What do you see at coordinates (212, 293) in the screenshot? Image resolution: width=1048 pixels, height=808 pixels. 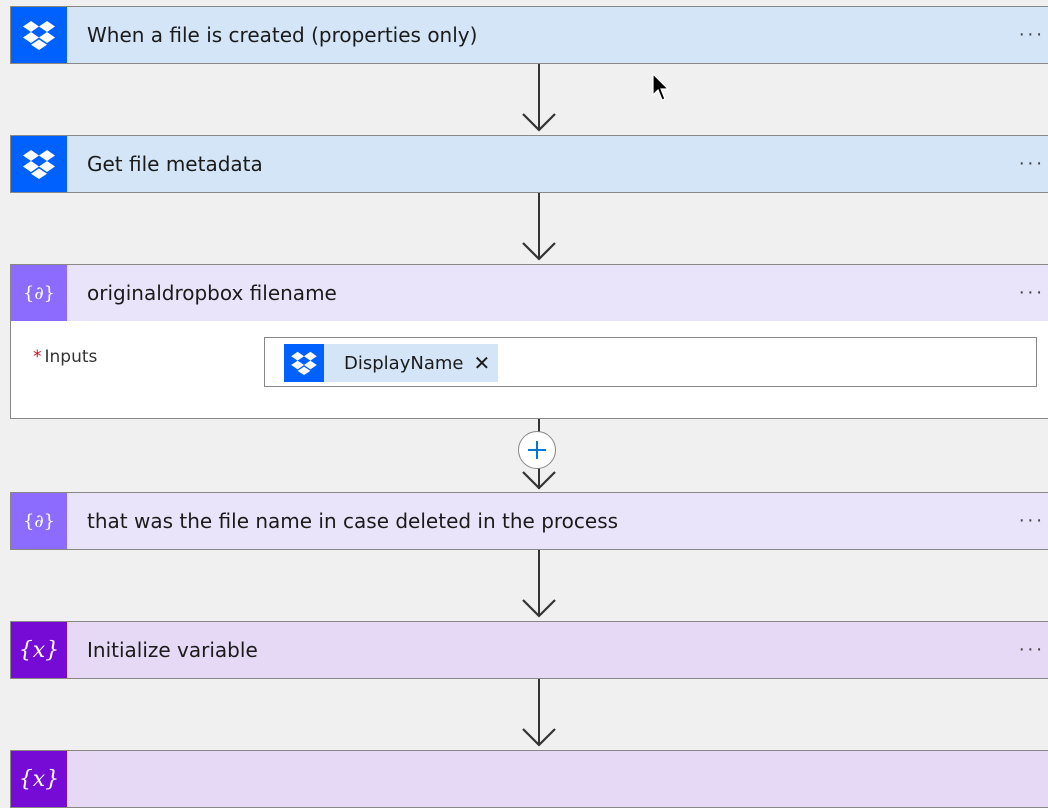 I see `step-title: originaldropbox filename` at bounding box center [212, 293].